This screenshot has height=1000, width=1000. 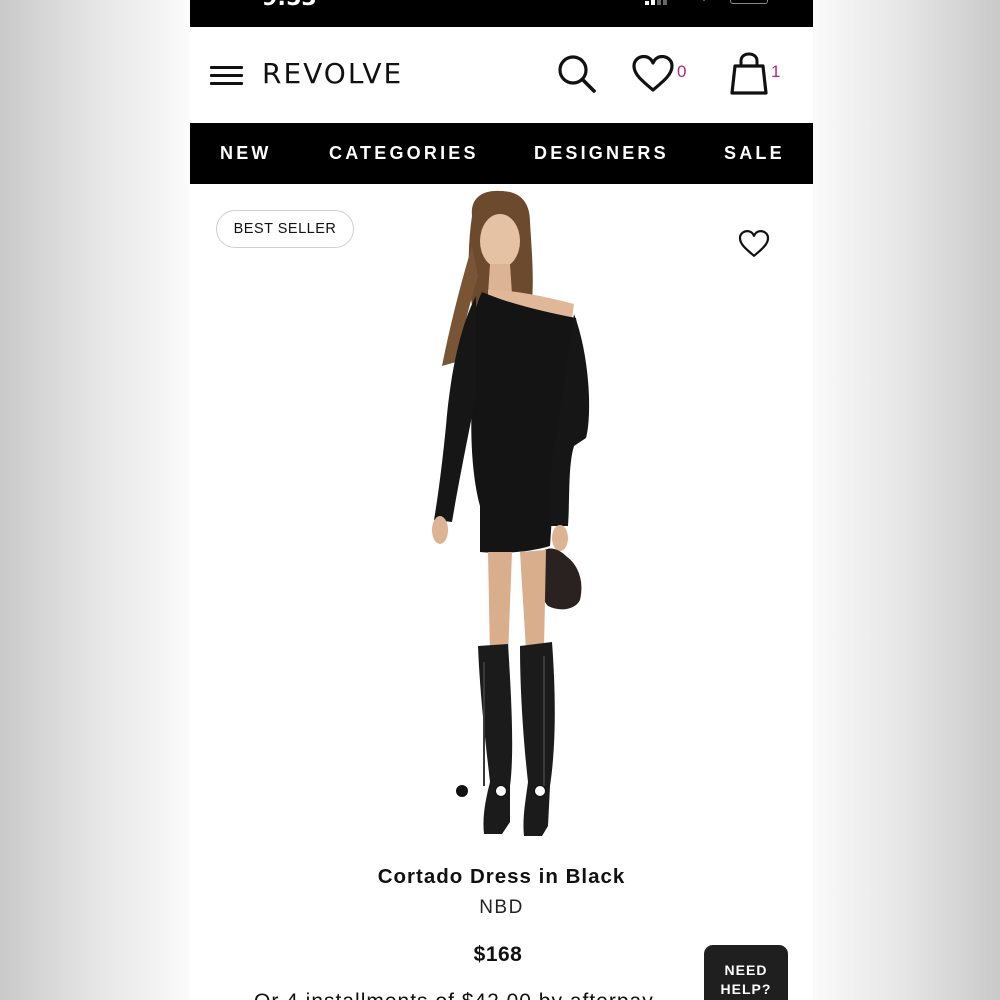 I want to click on shopping-bag-icon, so click(x=749, y=74).